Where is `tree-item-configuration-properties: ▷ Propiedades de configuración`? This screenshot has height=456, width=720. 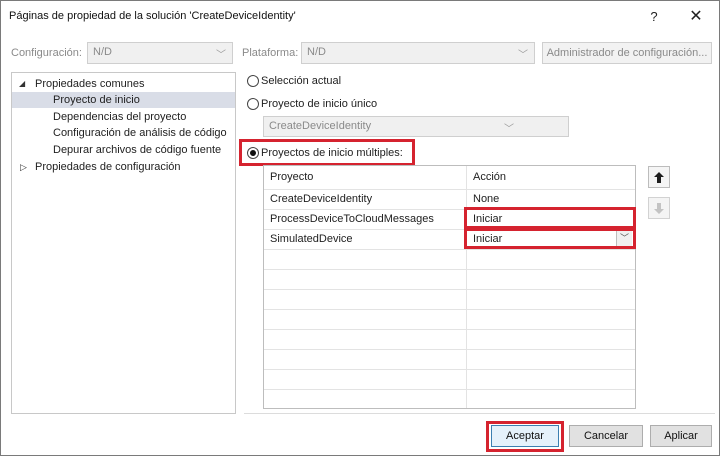
tree-item-configuration-properties: ▷ Propiedades de configuración is located at coordinates (123, 167).